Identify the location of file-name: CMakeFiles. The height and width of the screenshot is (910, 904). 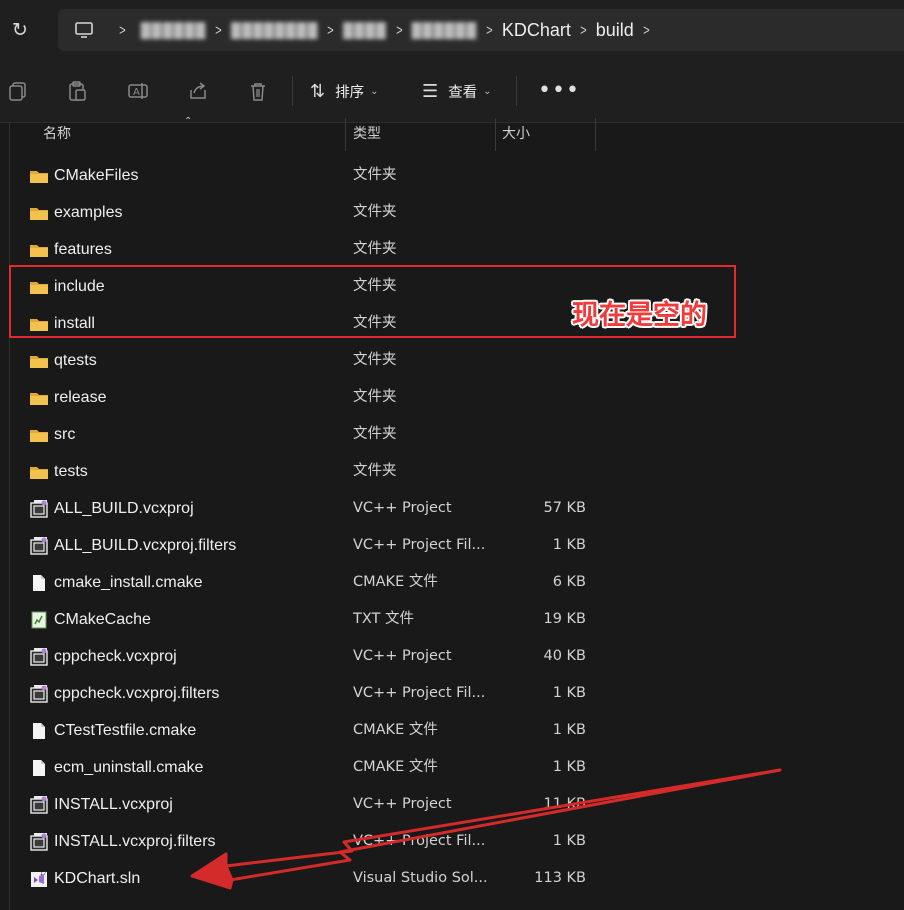
(96, 175).